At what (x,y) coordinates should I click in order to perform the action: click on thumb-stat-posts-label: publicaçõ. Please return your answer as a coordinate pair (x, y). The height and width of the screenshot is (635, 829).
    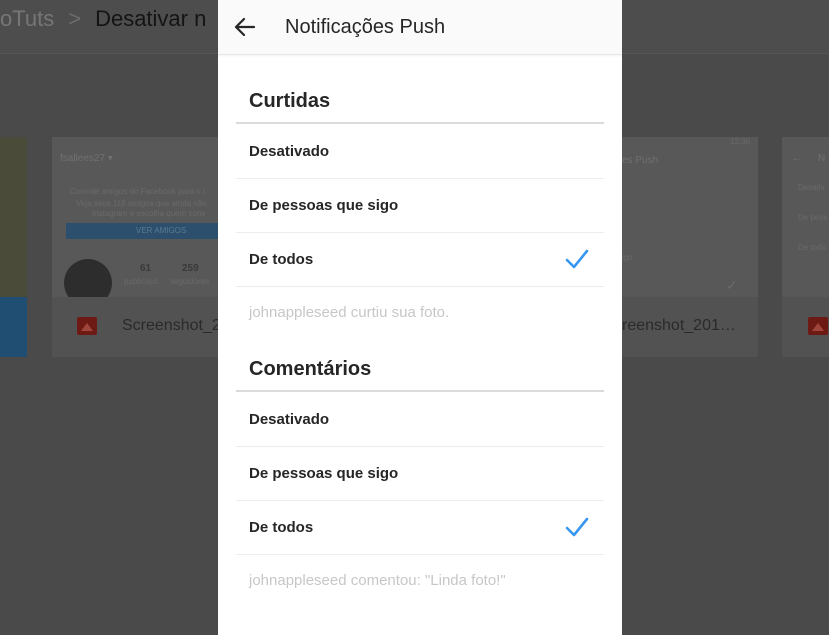
    Looking at the image, I should click on (141, 281).